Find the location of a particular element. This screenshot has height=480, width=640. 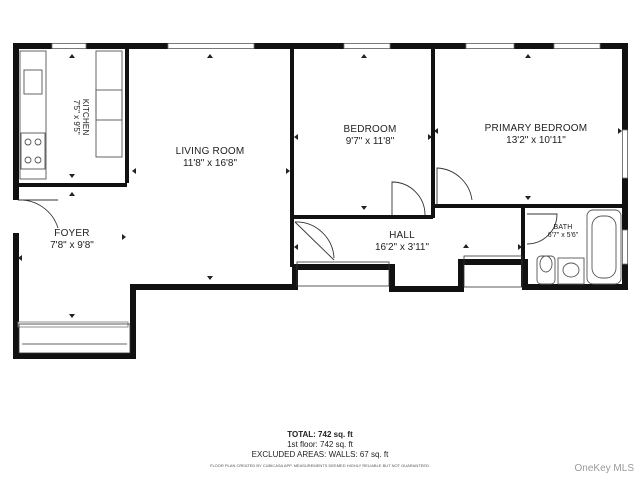

kitchen-sink is located at coordinates (33, 82).